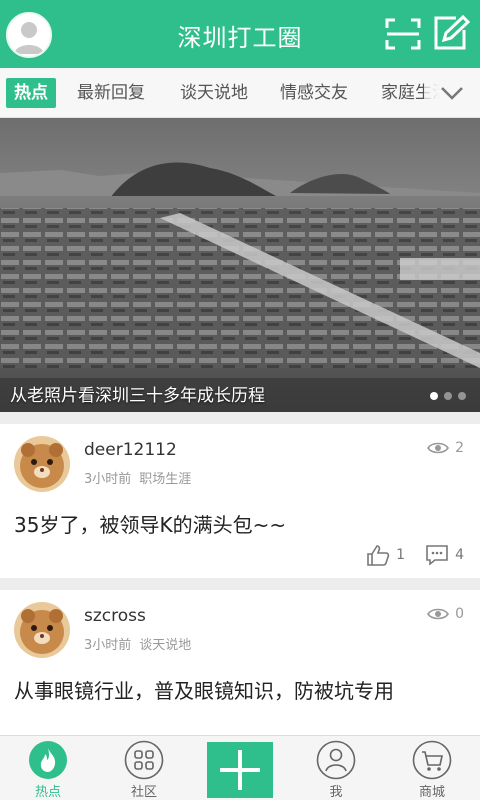 Image resolution: width=480 pixels, height=800 pixels. Describe the element at coordinates (240, 525) in the screenshot. I see `post-title: 35岁了，被领导K的满头包~~` at that location.